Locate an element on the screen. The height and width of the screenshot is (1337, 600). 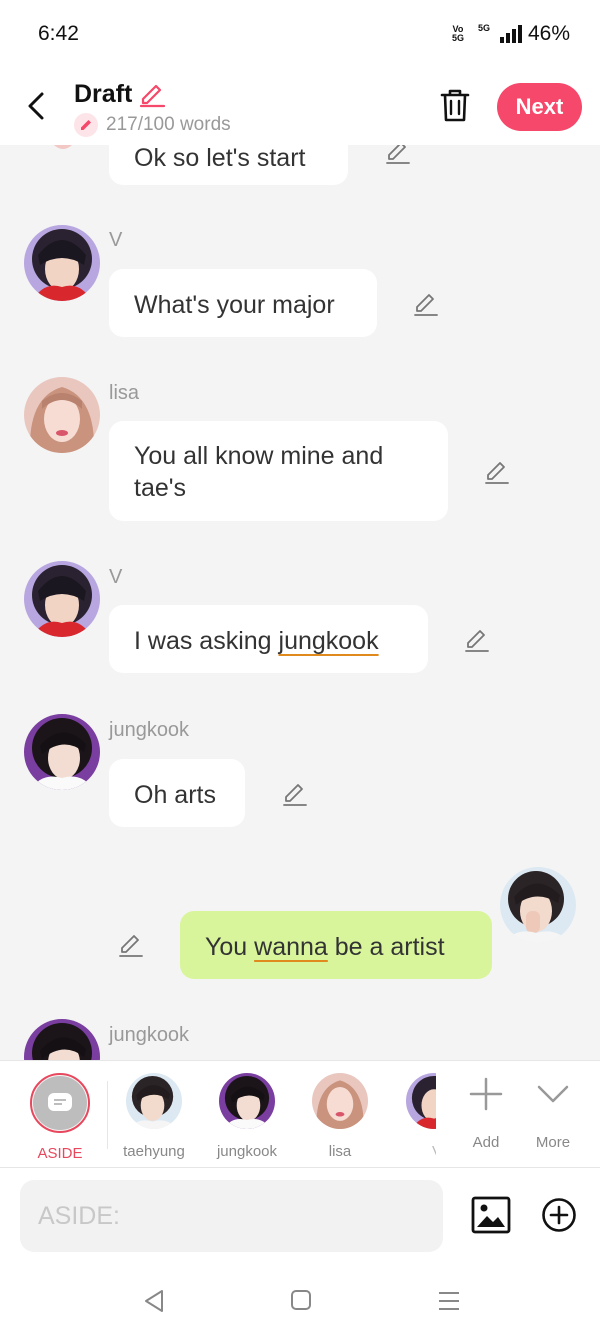
message-bubble: You wanna be a artist is located at coordinates (336, 945).